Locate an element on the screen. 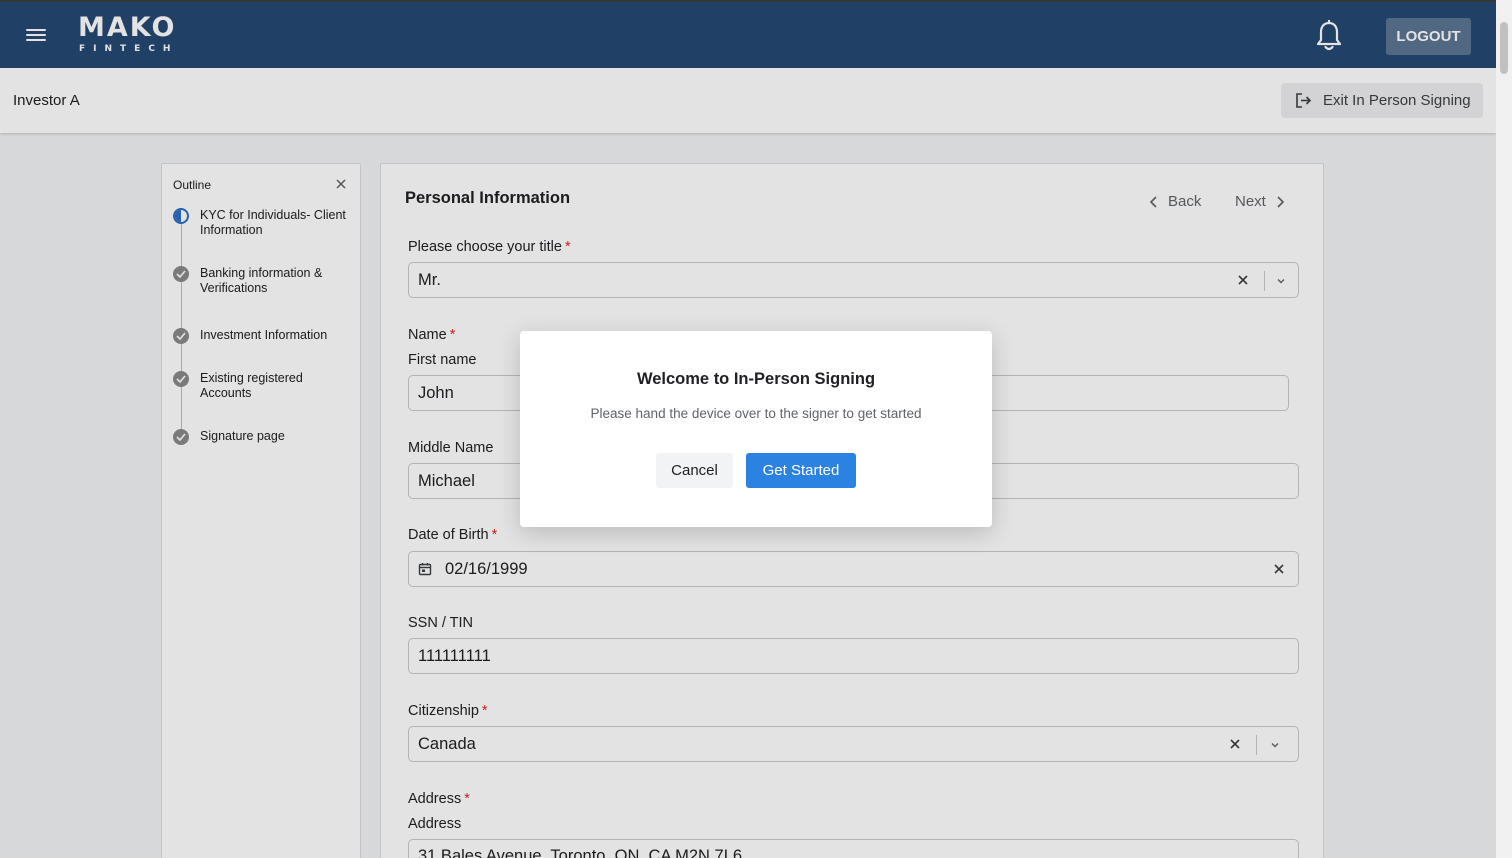 The image size is (1512, 858). get-started-button: Get Started is located at coordinates (801, 470).